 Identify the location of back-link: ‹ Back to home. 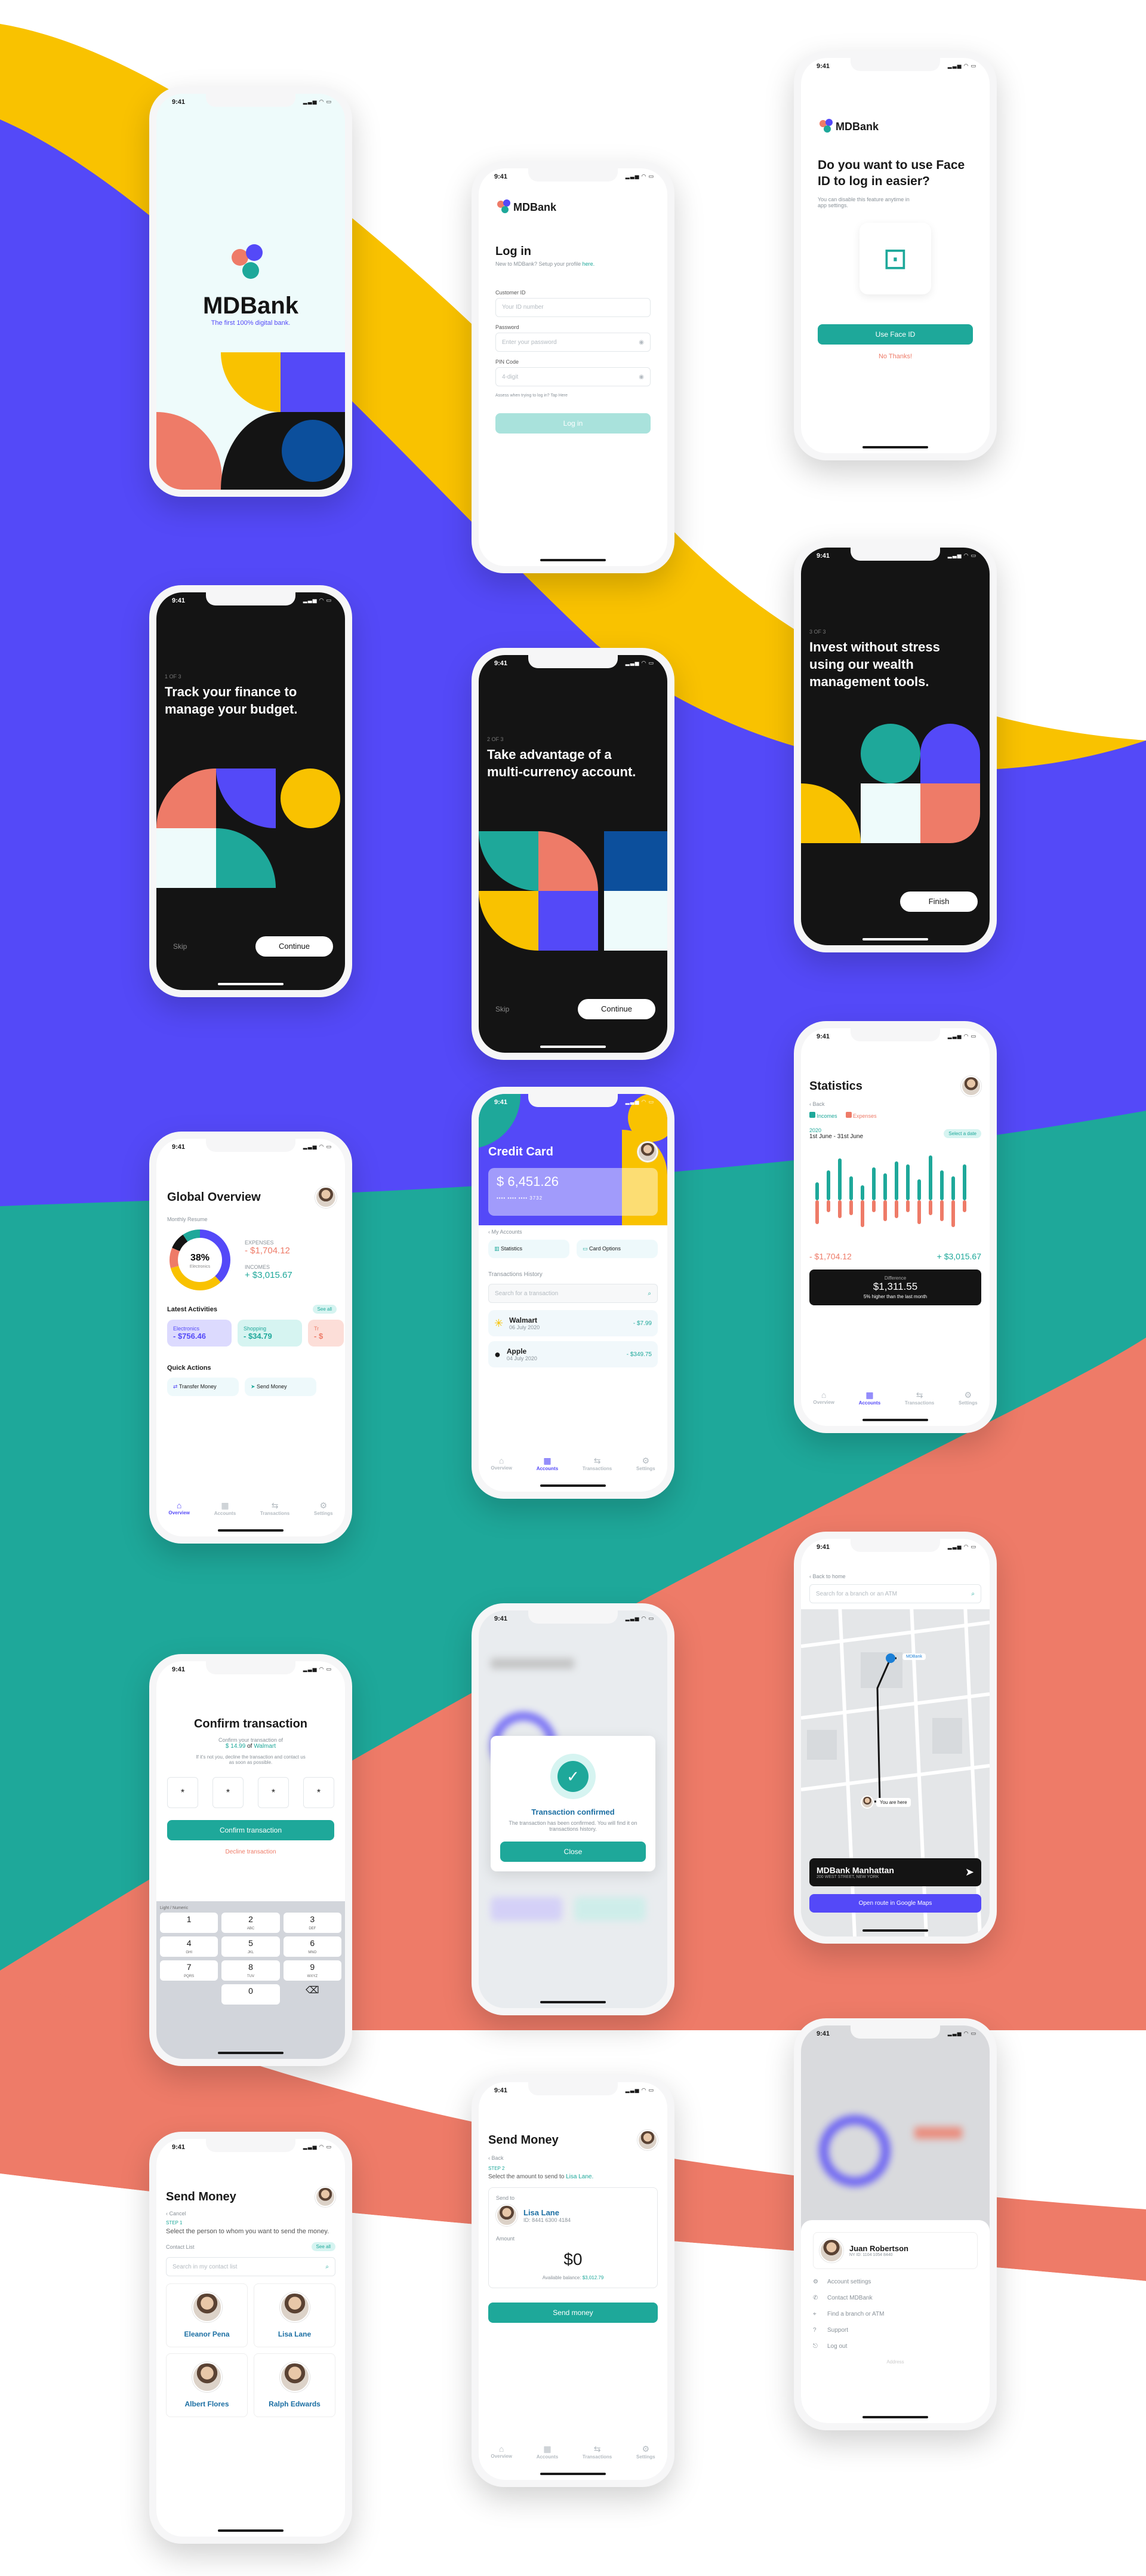
(895, 1576).